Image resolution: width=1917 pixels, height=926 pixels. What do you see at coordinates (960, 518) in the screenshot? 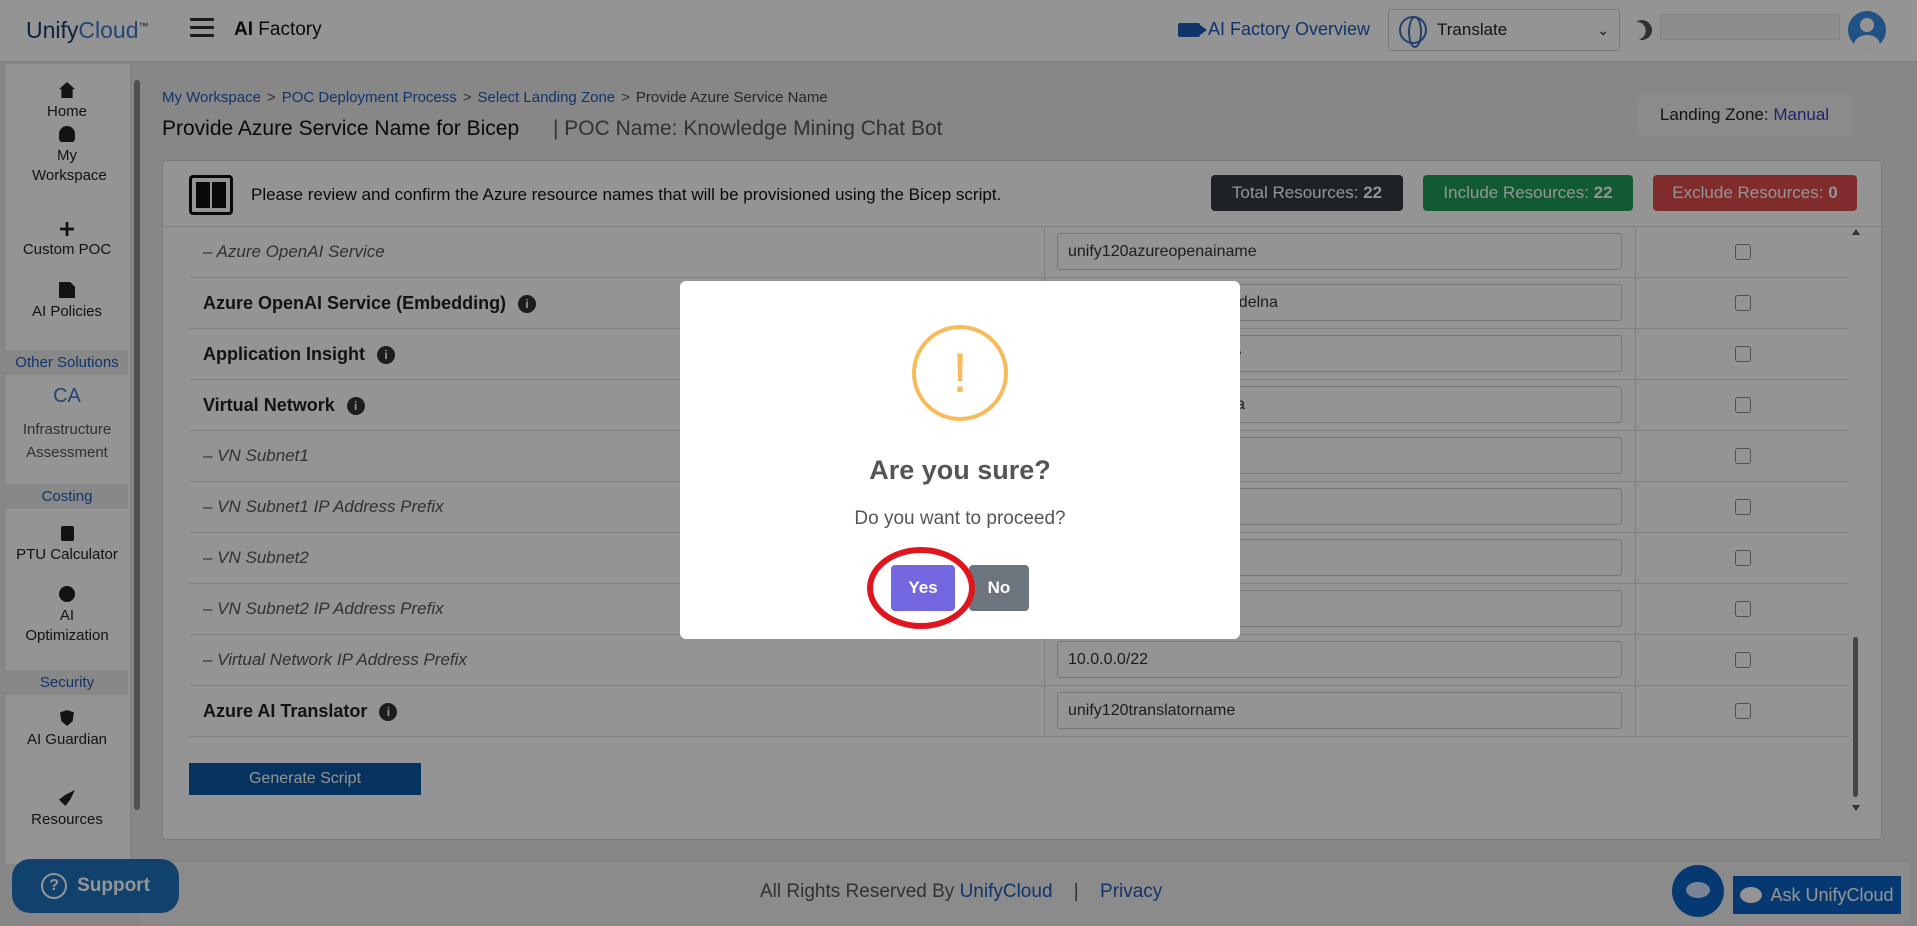
I see `dialog-text: Do you want to proceed?` at bounding box center [960, 518].